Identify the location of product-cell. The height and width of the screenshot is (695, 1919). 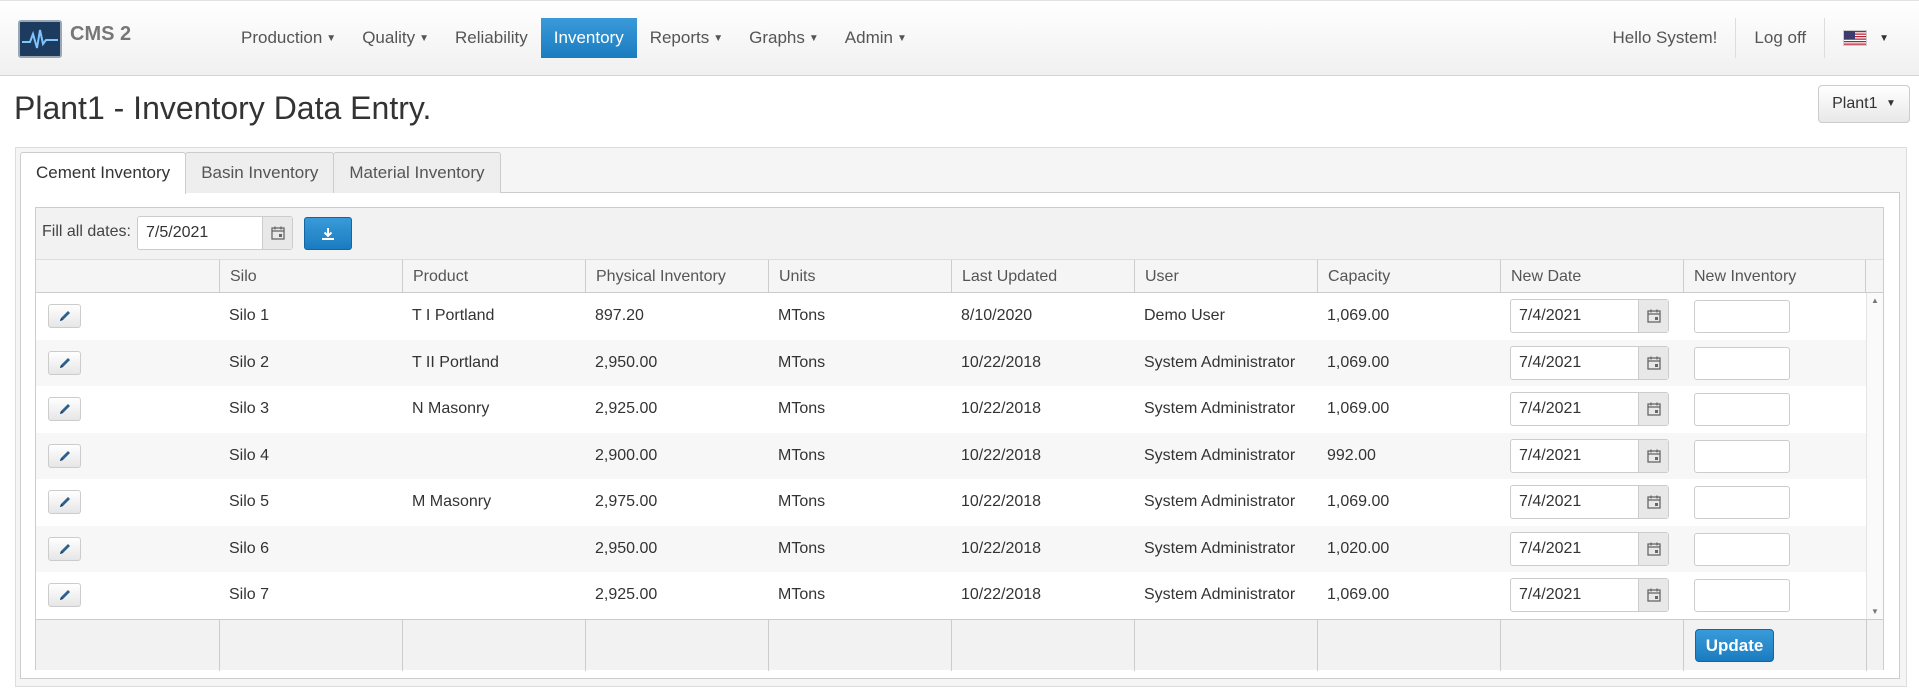
(407, 456).